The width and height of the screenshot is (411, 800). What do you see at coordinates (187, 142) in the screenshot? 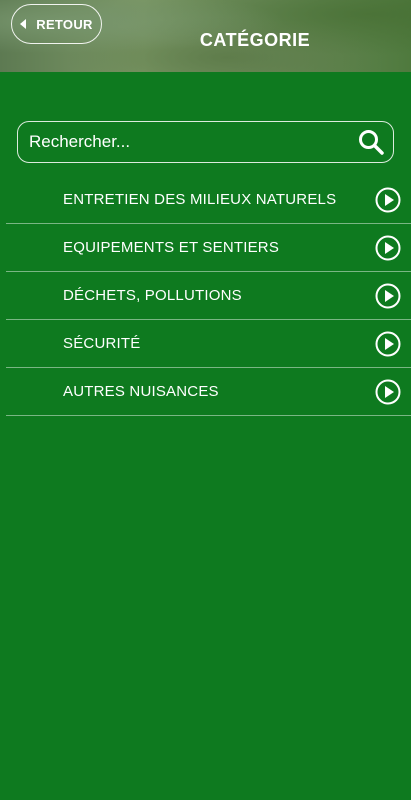
I see `search-input` at bounding box center [187, 142].